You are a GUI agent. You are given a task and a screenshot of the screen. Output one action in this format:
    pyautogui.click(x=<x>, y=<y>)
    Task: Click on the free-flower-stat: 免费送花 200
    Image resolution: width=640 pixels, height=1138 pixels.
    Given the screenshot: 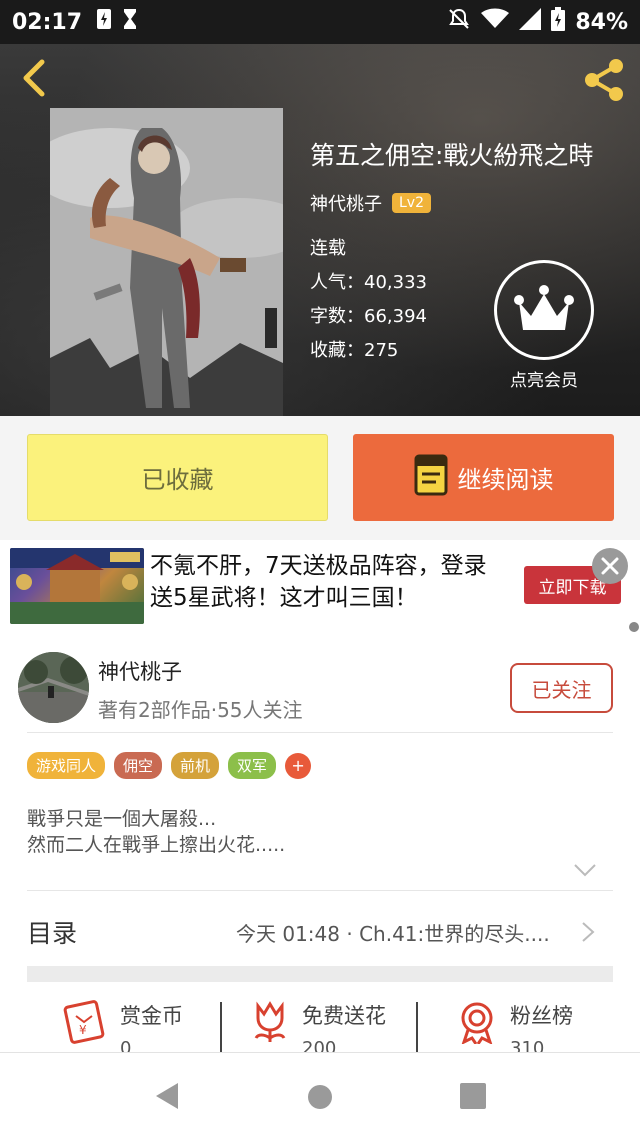 What is the action you would take?
    pyautogui.click(x=318, y=1029)
    